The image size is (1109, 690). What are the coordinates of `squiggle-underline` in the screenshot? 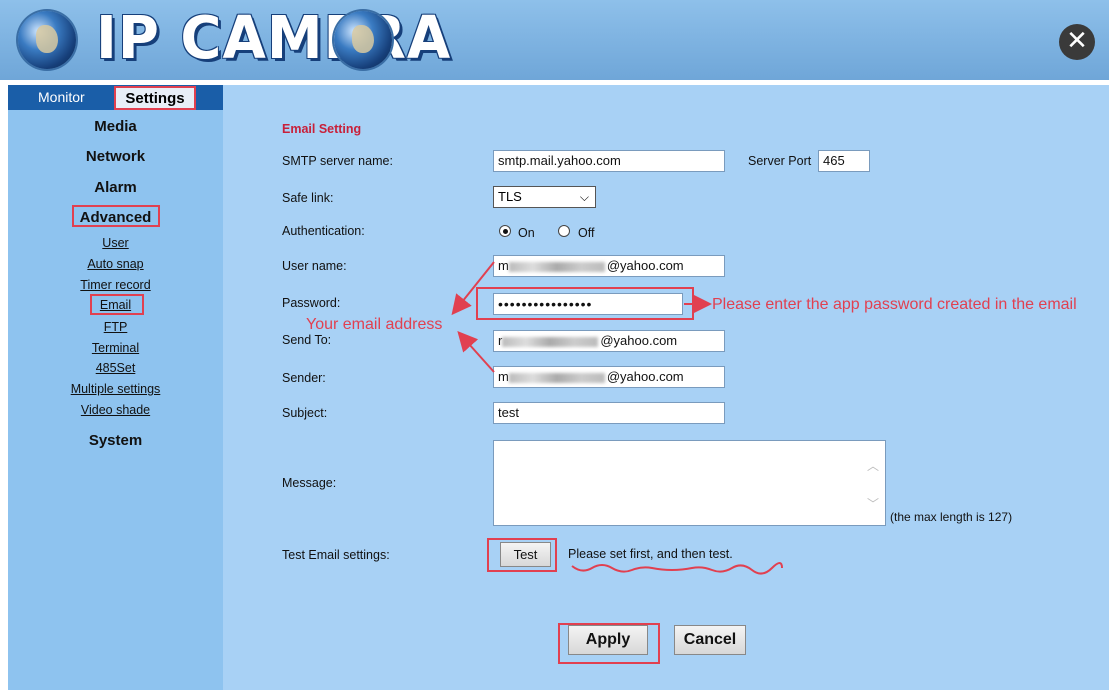 It's located at (677, 568).